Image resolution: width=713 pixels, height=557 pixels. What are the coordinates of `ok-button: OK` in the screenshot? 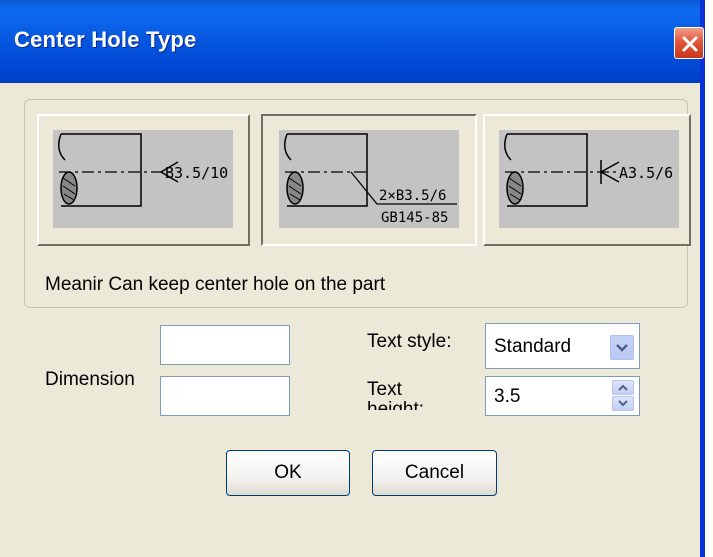 It's located at (288, 473).